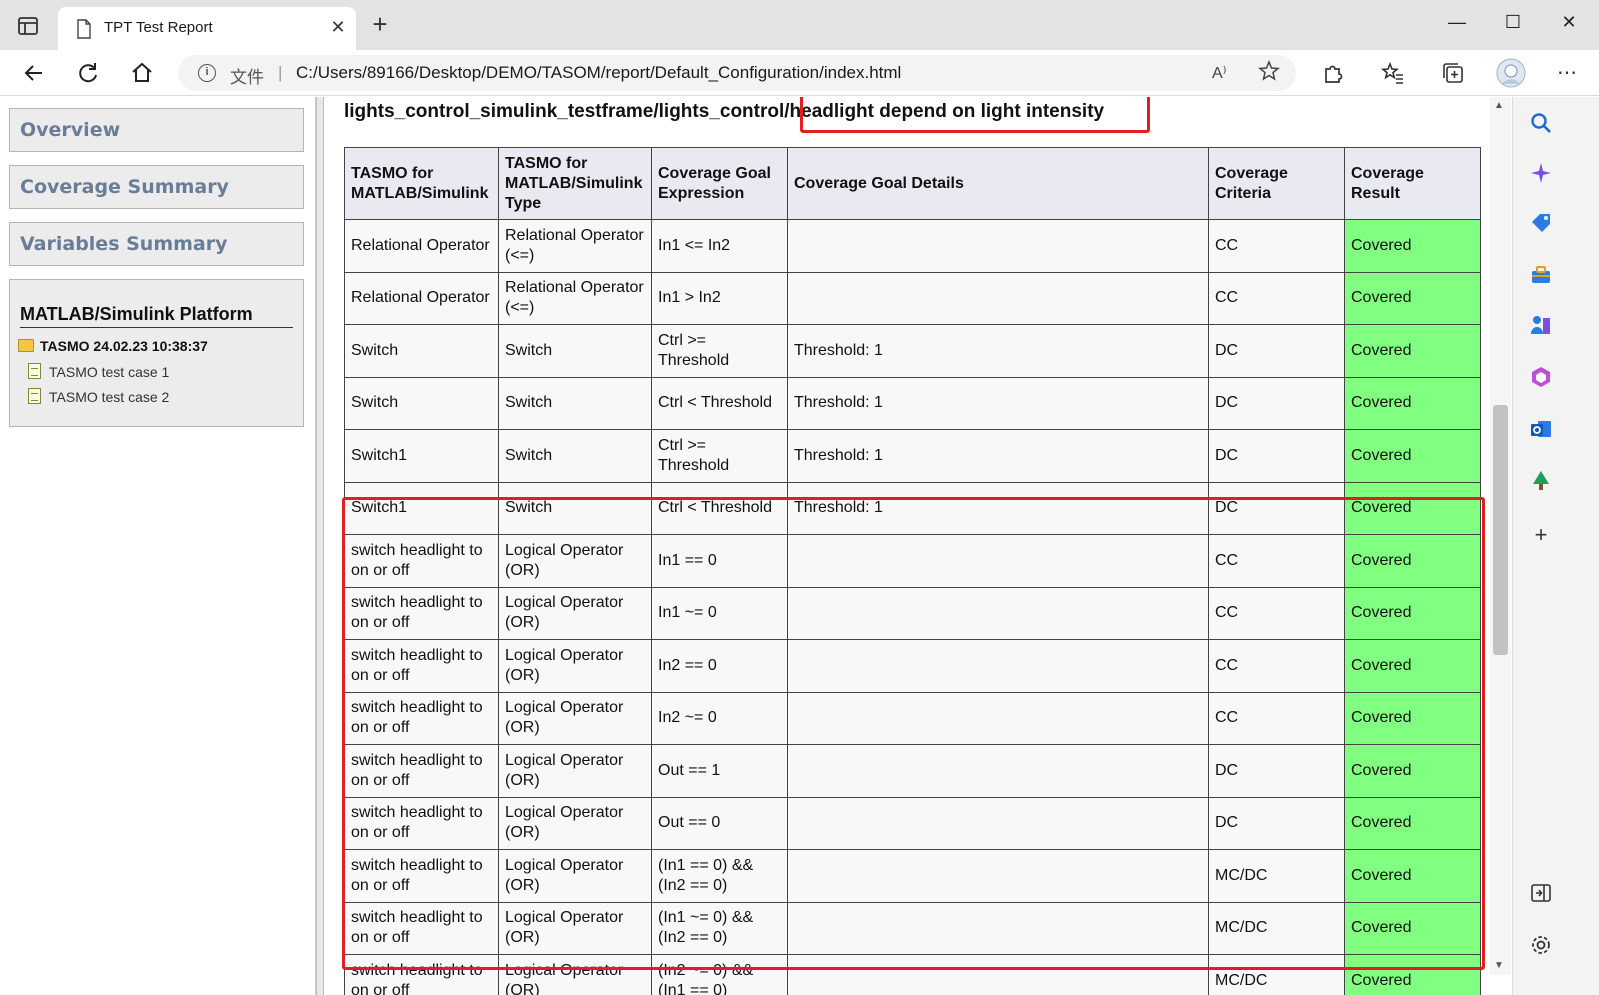  I want to click on extensions-icon, so click(1333, 73).